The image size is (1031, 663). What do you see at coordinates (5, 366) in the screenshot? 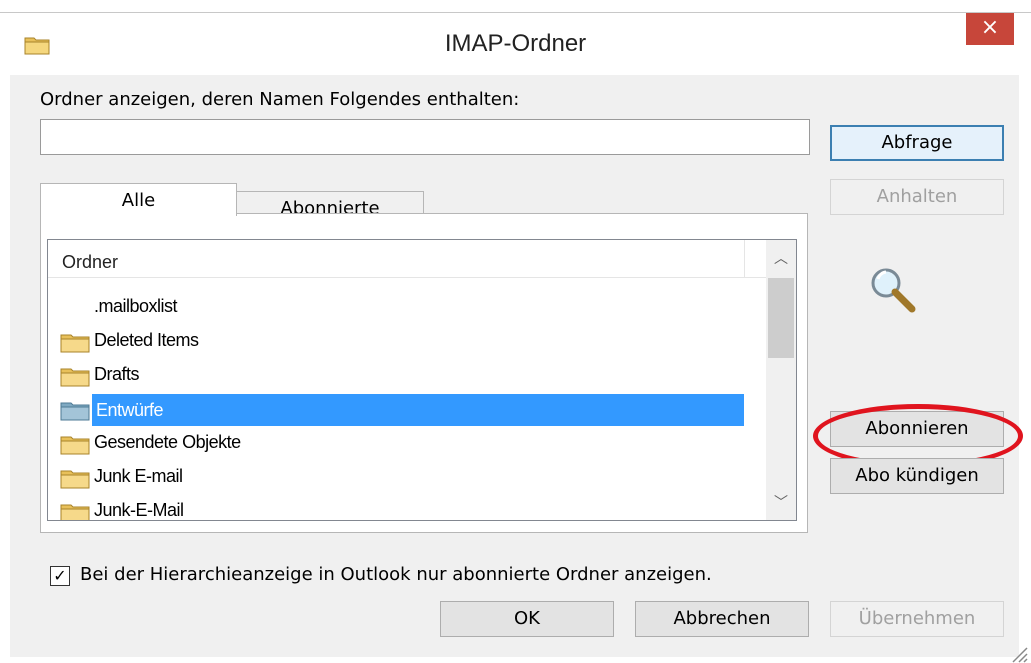
I see `window-frame-left` at bounding box center [5, 366].